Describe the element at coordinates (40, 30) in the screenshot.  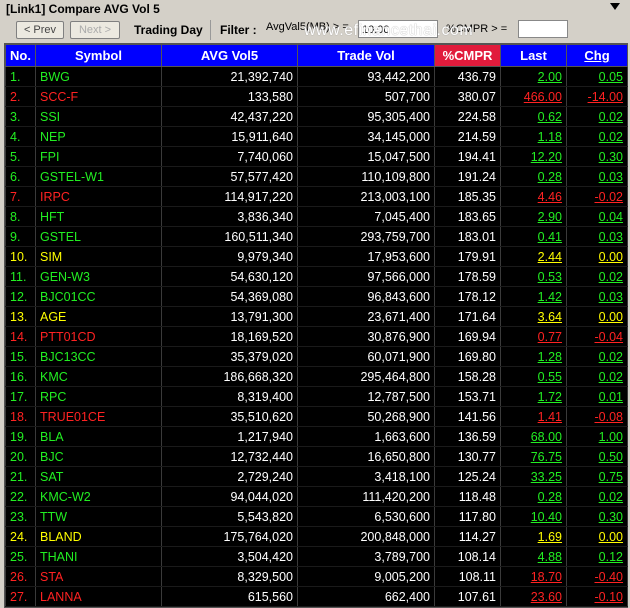
I see `prev-button: < Prev` at that location.